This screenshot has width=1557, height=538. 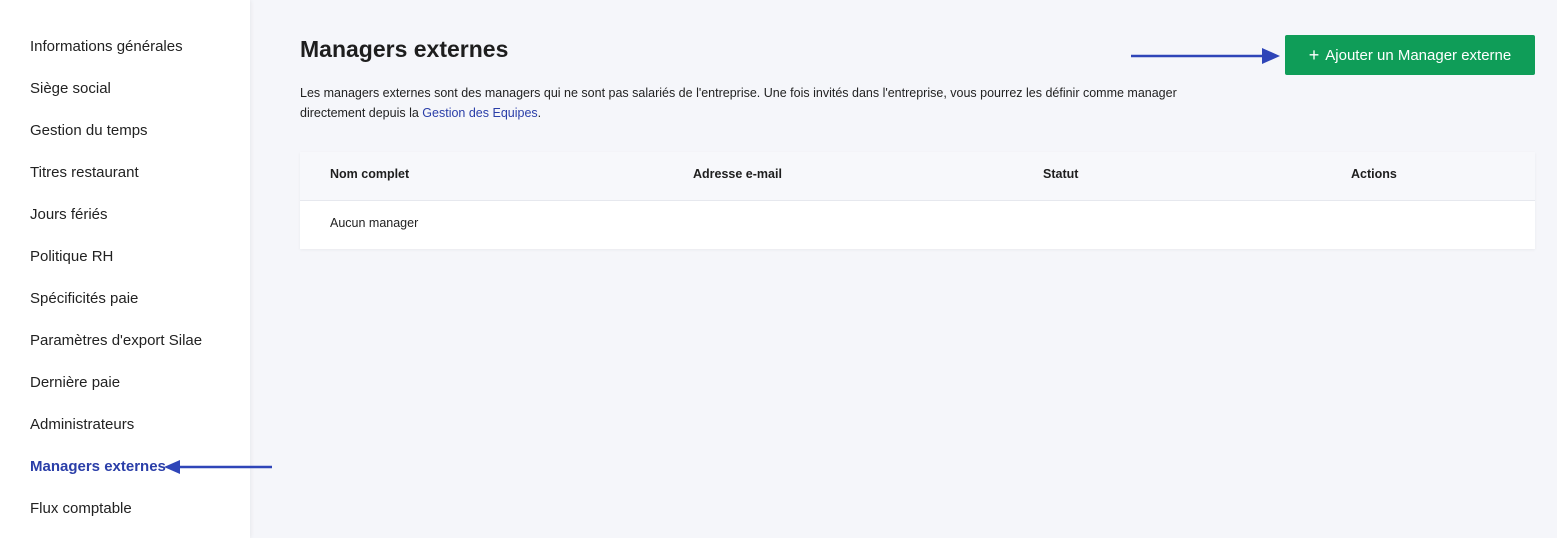 I want to click on column-header-adresse-email: Adresse e-mail, so click(x=737, y=174).